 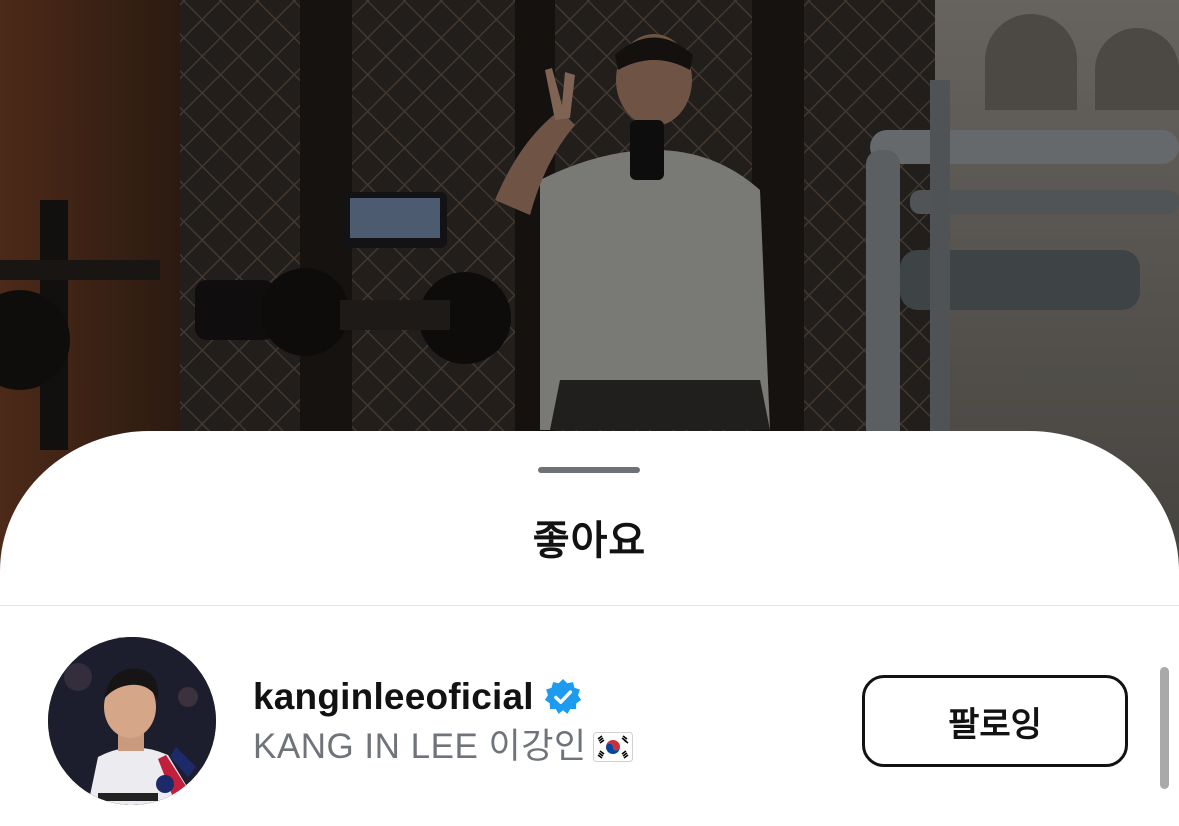 What do you see at coordinates (995, 721) in the screenshot?
I see `following-button: 팔로잉` at bounding box center [995, 721].